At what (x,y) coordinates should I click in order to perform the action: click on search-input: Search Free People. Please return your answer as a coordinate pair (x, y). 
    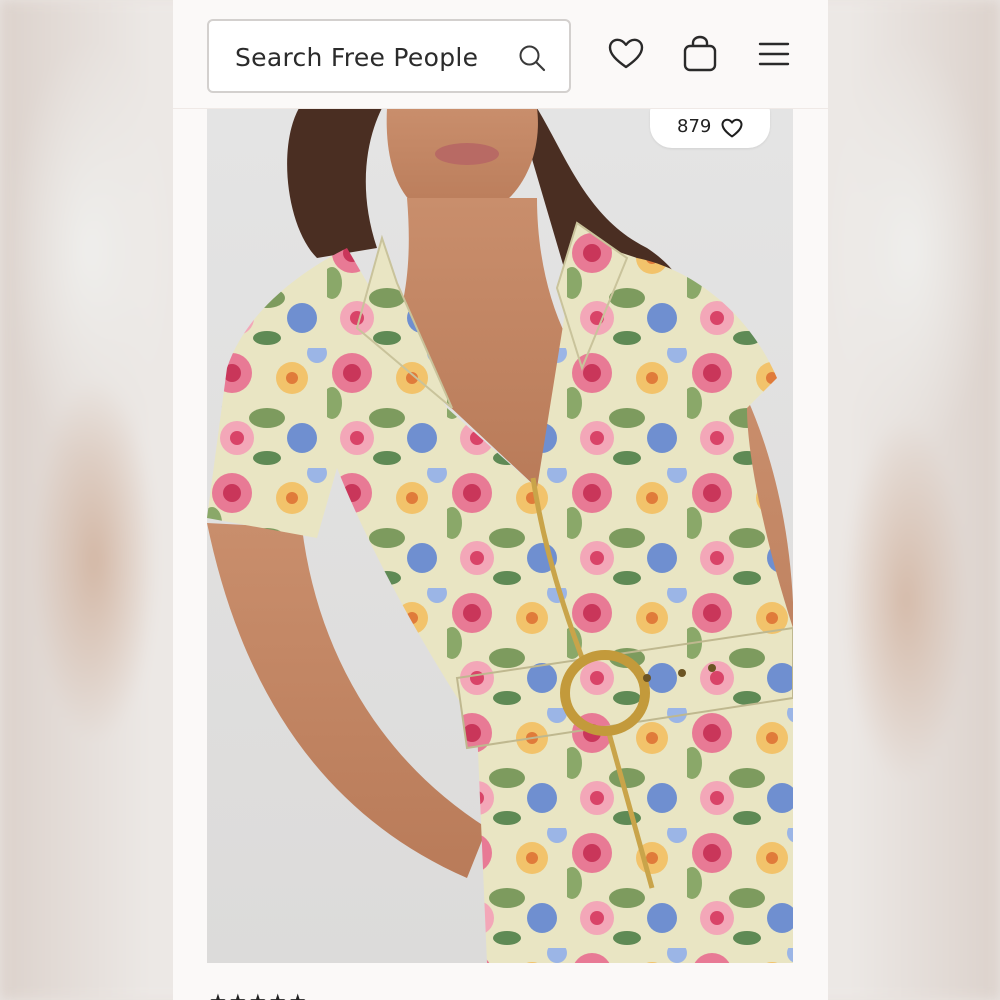
    Looking at the image, I should click on (389, 56).